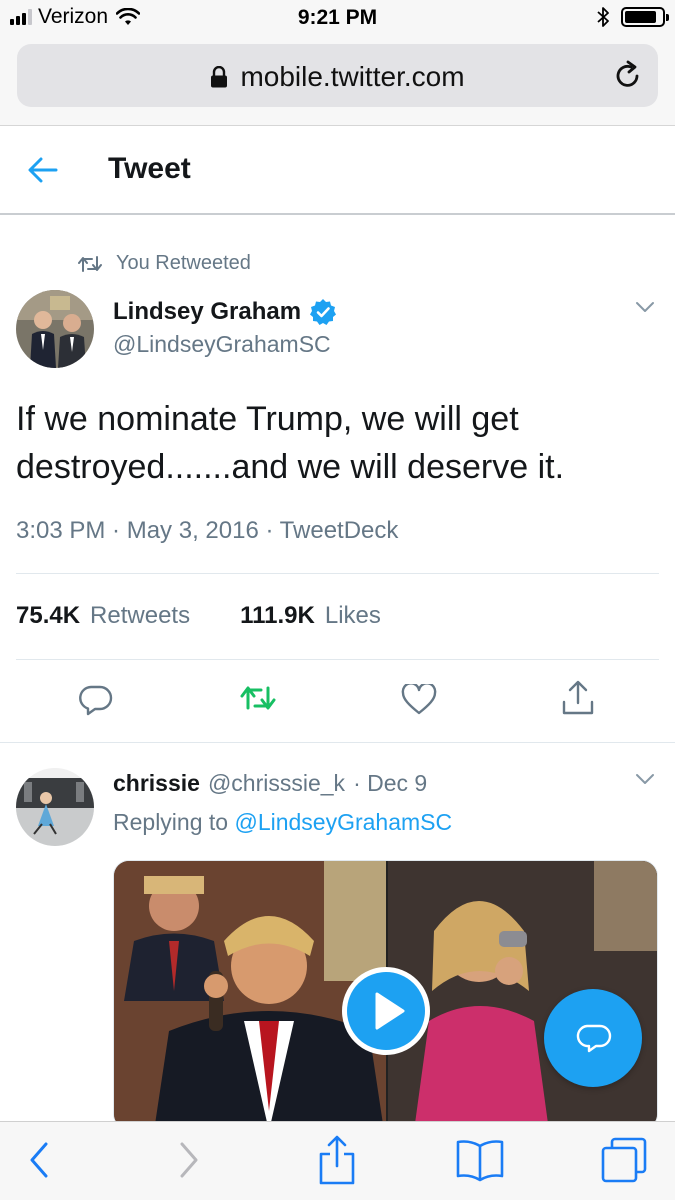 This screenshot has width=675, height=1200. I want to click on forward-icon, so click(189, 1160).